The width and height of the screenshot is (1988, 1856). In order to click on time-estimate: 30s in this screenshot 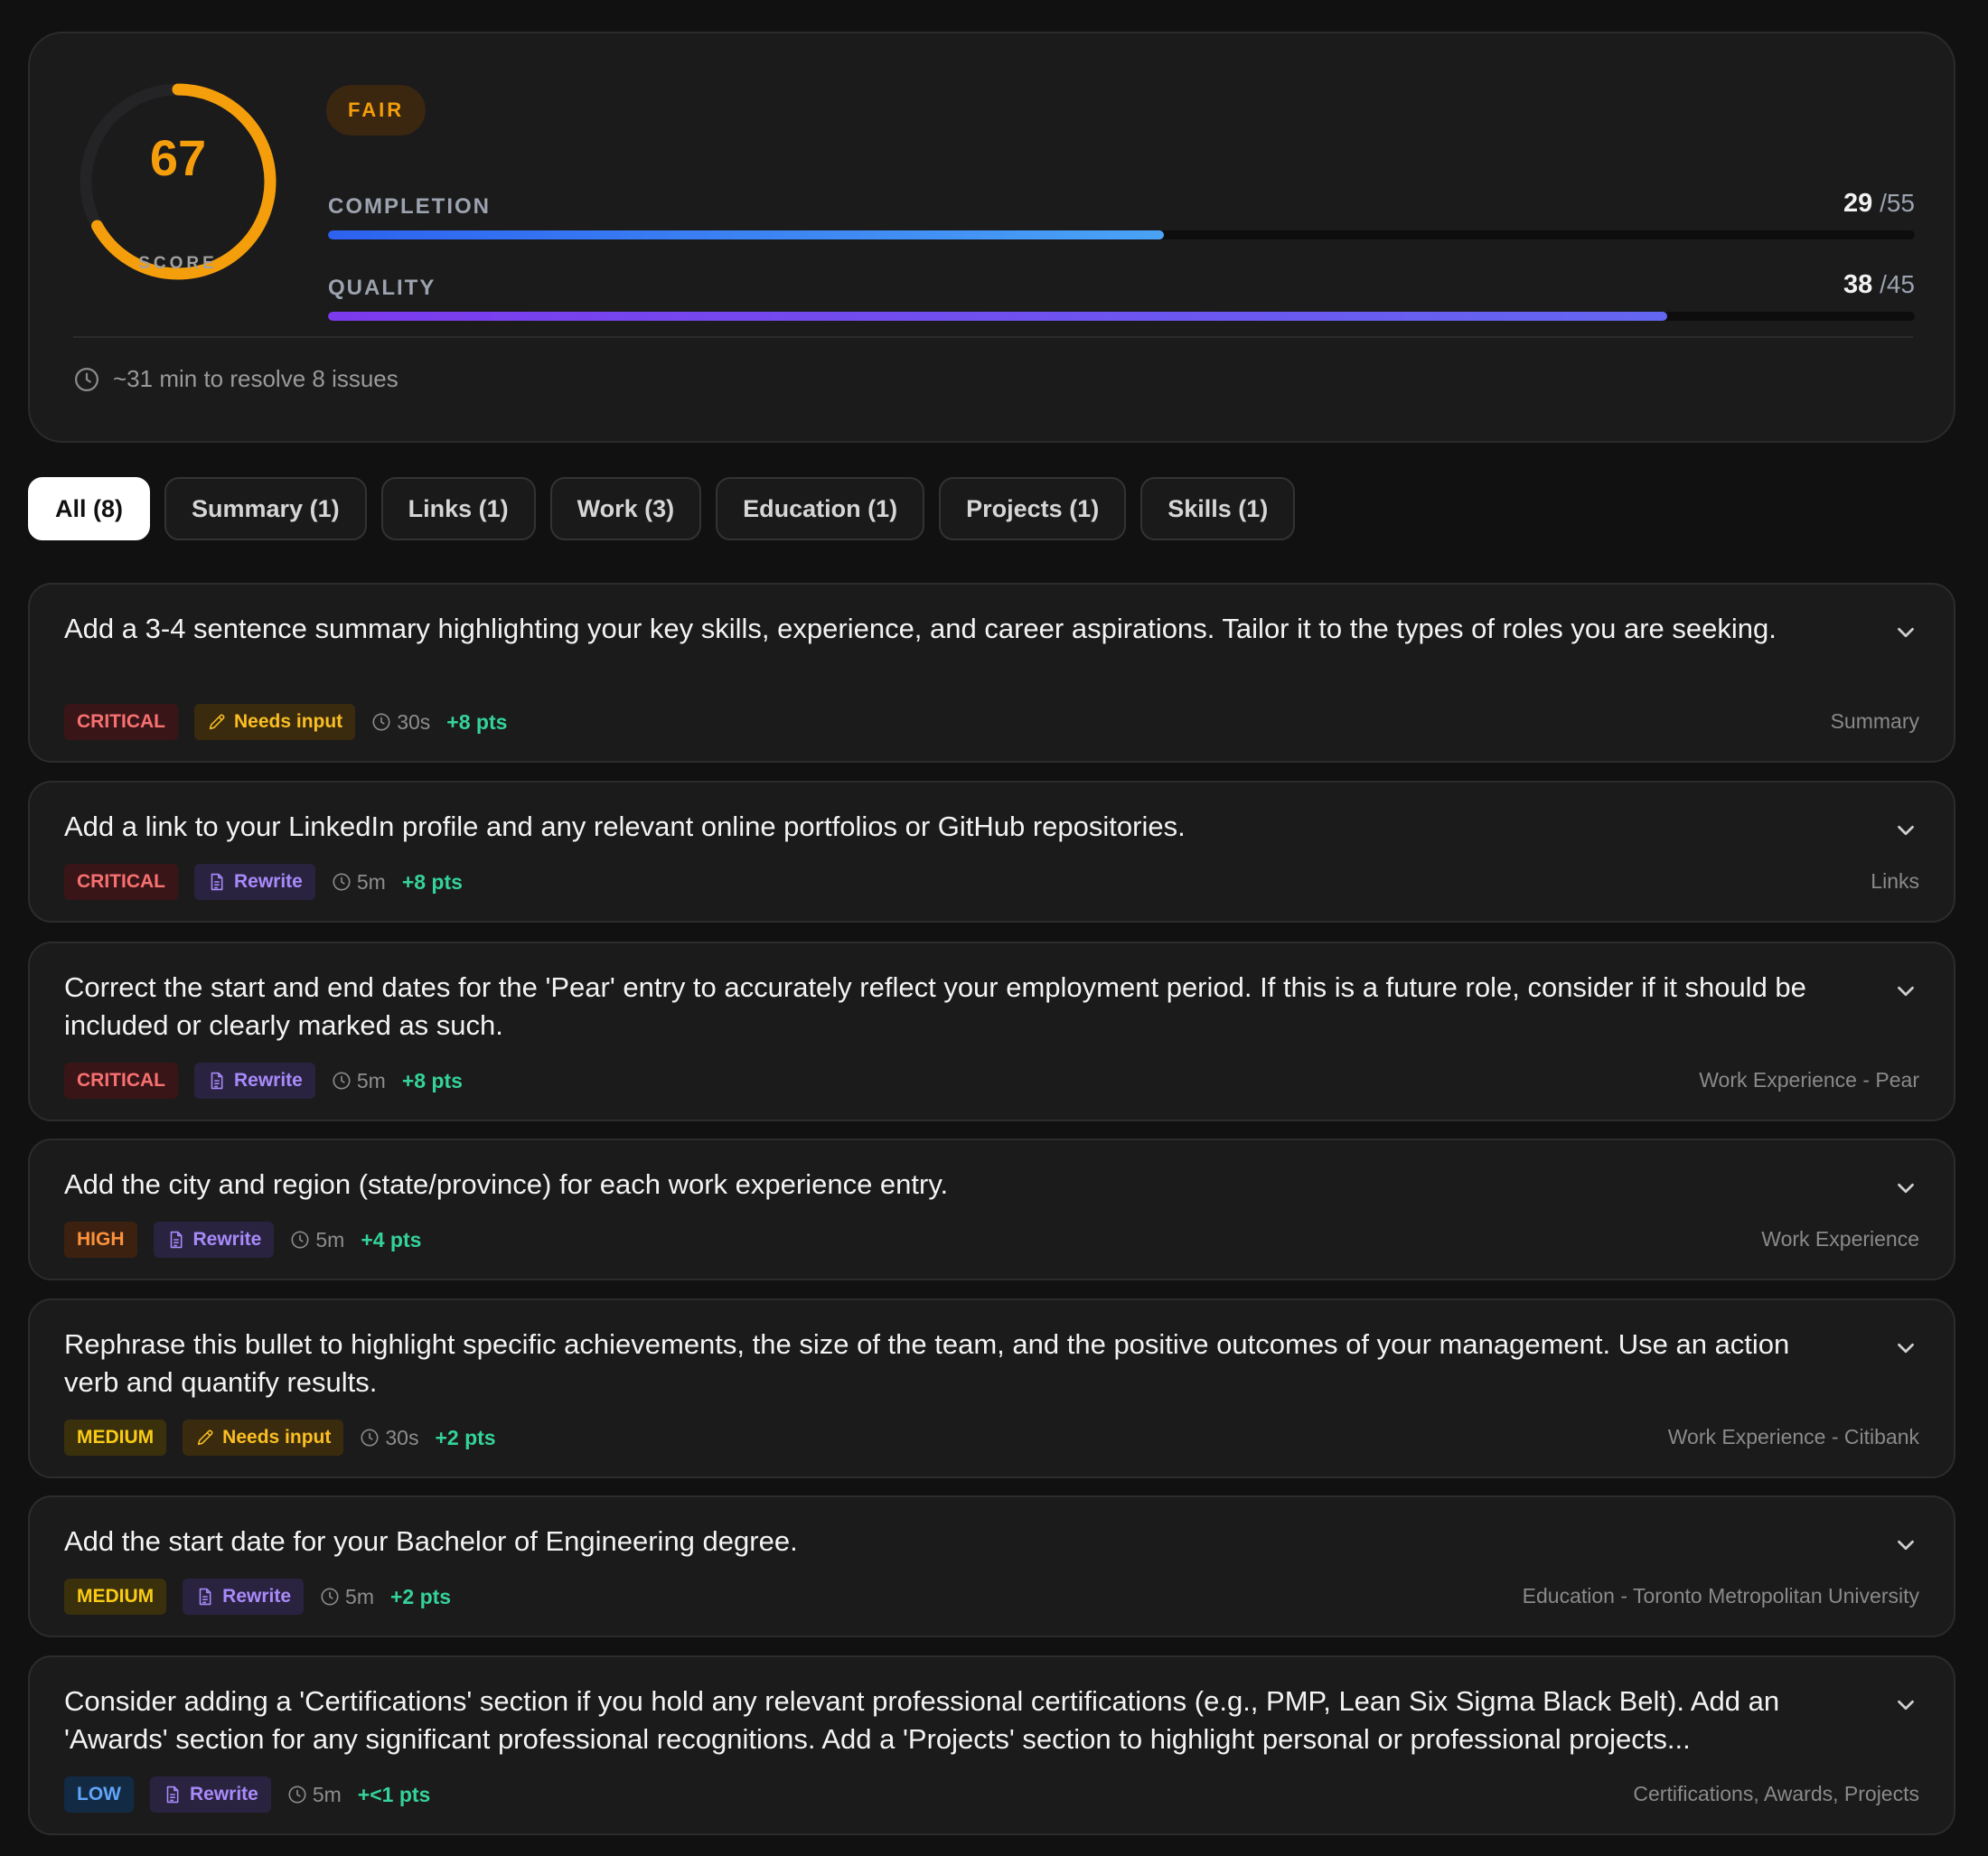, I will do `click(400, 722)`.